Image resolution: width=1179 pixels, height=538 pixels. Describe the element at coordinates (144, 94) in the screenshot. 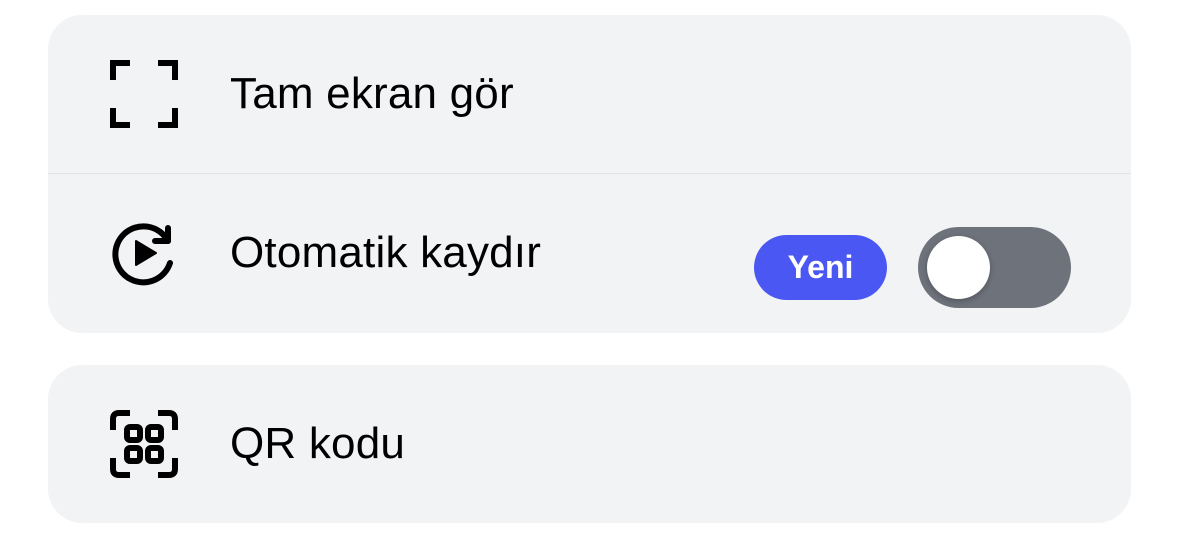

I see `fullscreen-icon` at that location.